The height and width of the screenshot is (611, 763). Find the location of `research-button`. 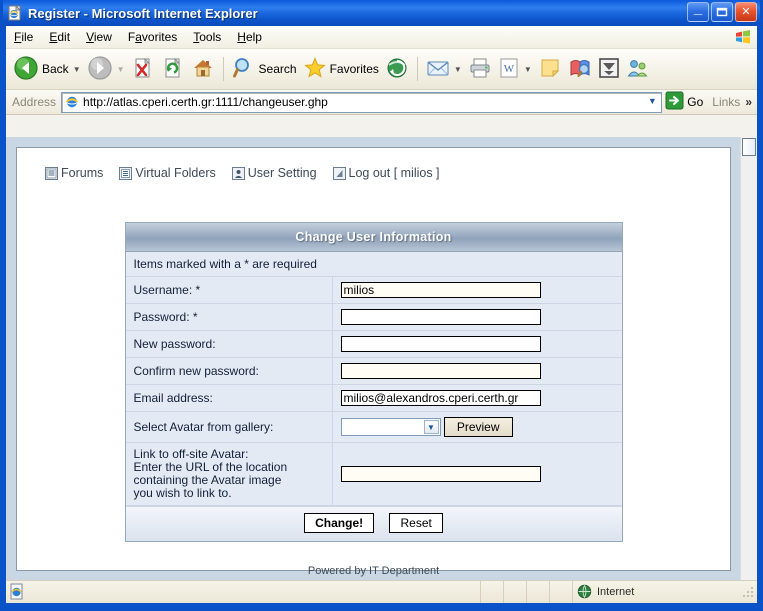

research-button is located at coordinates (580, 69).